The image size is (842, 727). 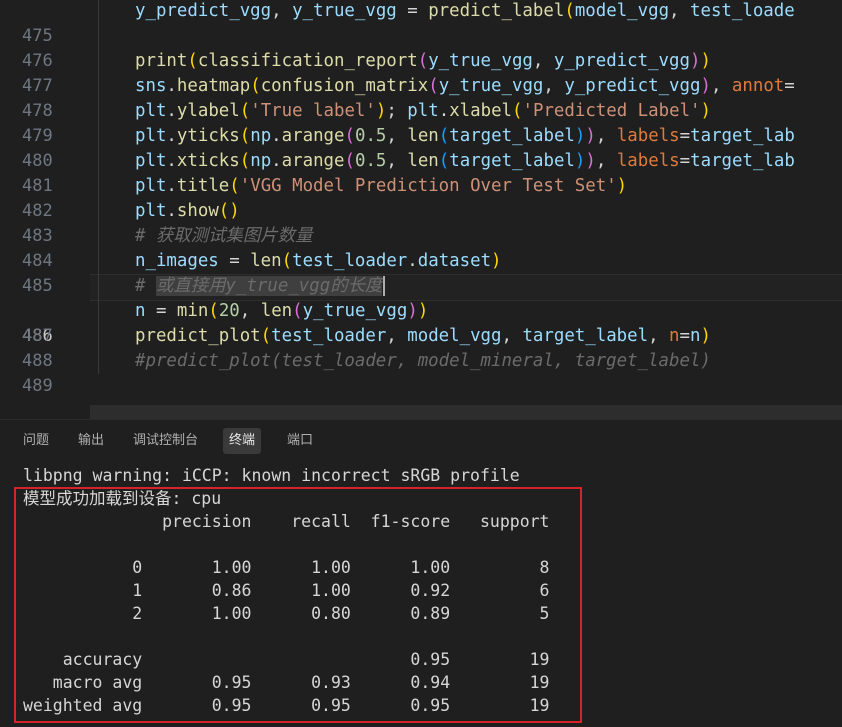 I want to click on code-line-485: 485 n_images = len(test_loader.dataset), so click(x=421, y=272).